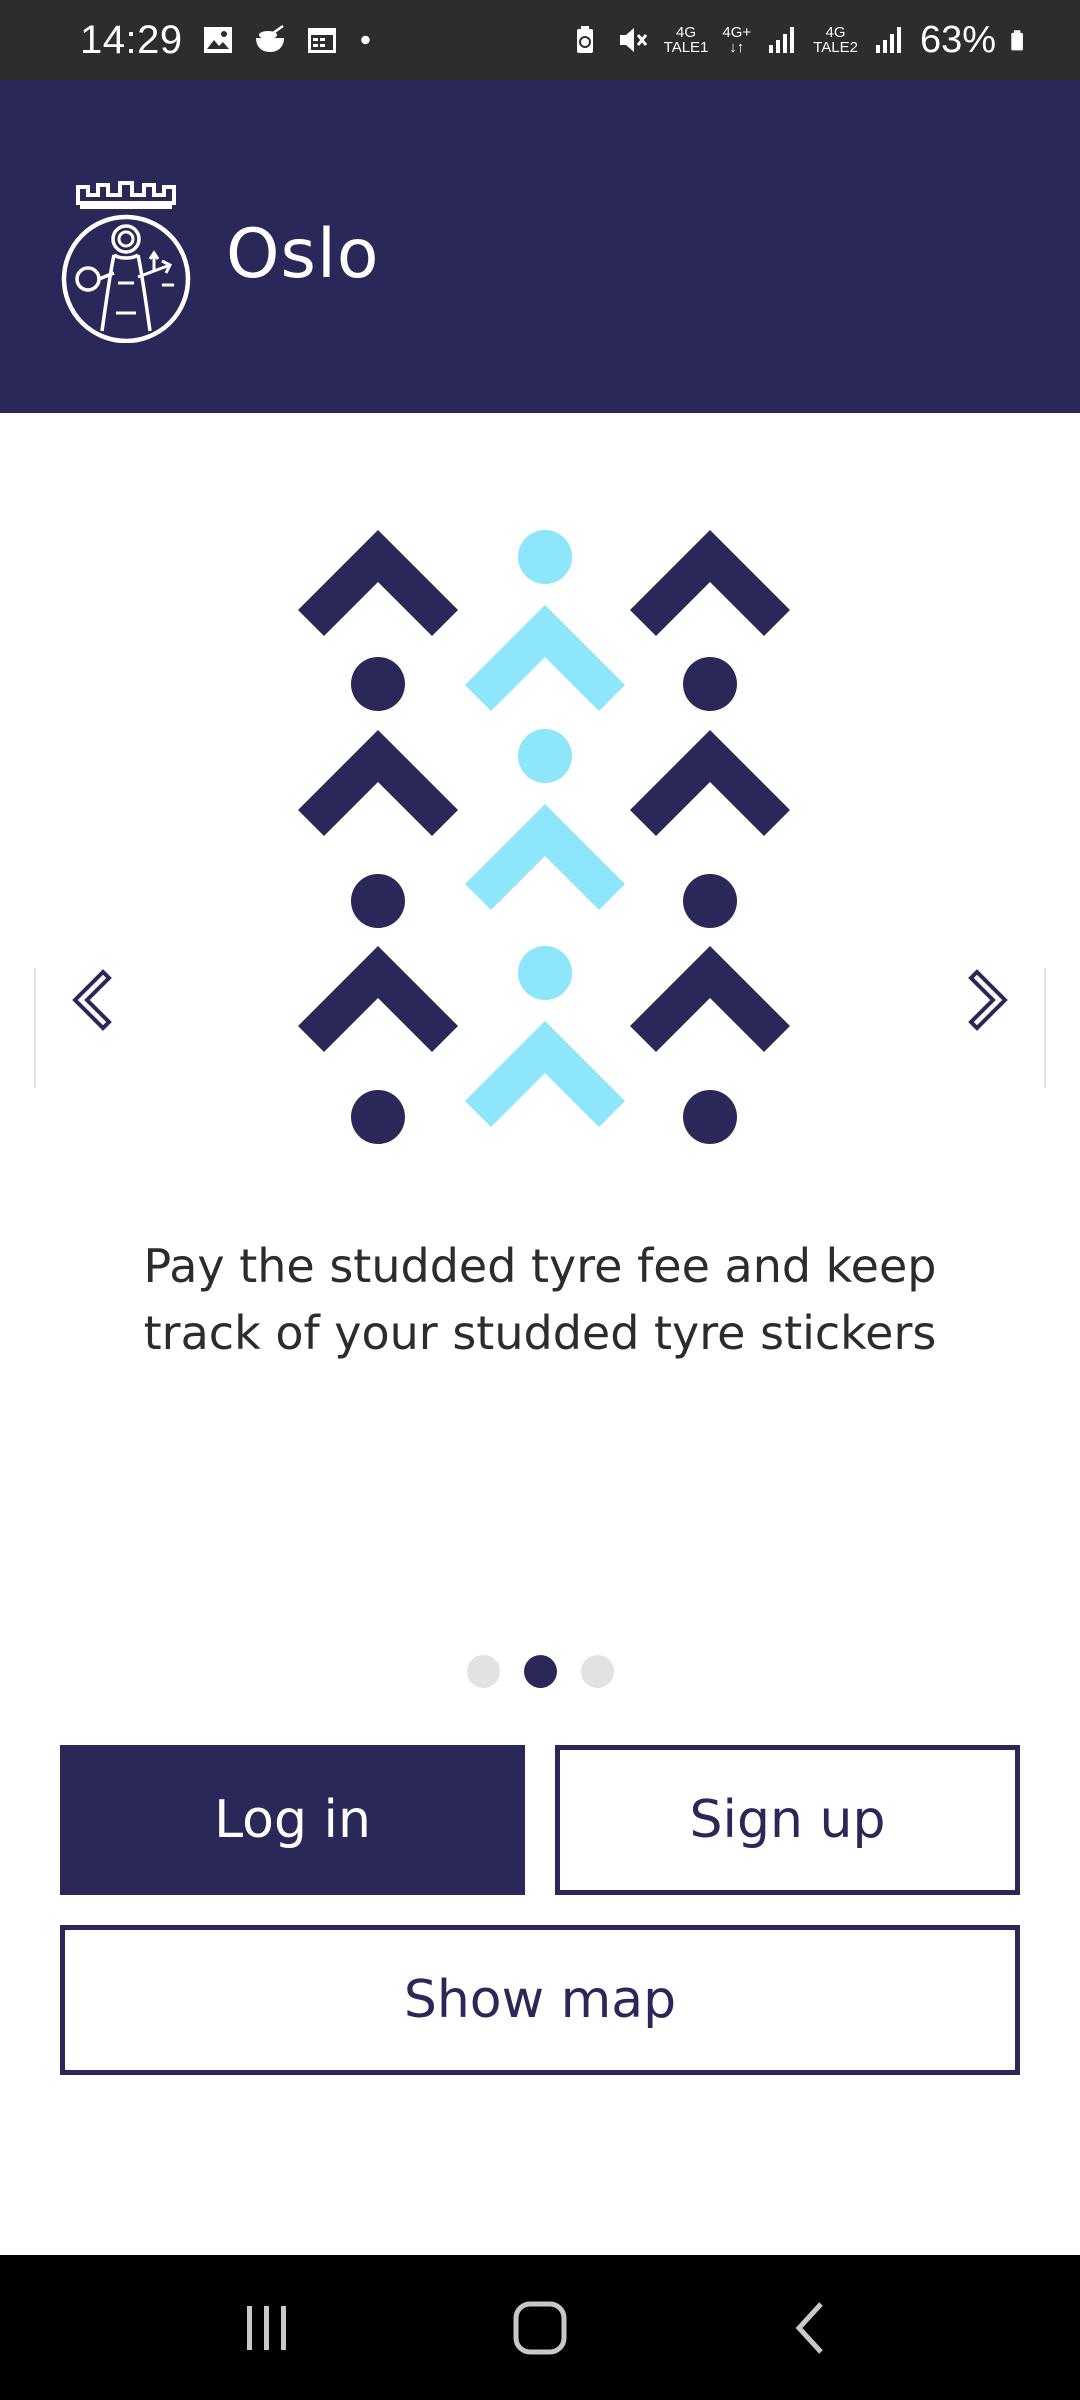 The image size is (1080, 2400). I want to click on network-label-3: 4G TALE2, so click(835, 40).